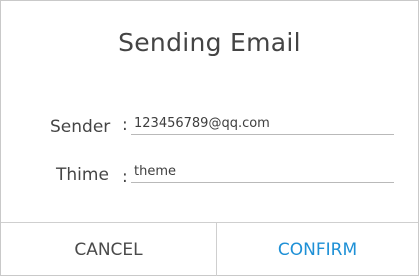 This screenshot has height=276, width=419. I want to click on dialog-title: Sending Email, so click(209, 42).